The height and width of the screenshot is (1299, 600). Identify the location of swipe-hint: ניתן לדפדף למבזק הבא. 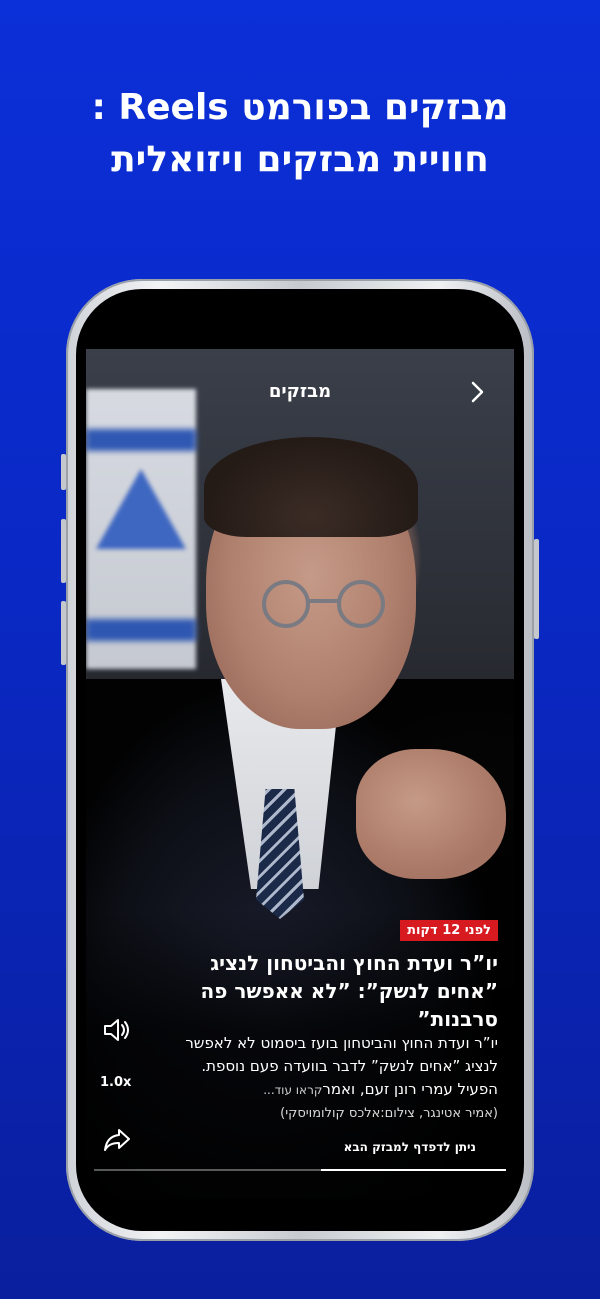
(409, 1147).